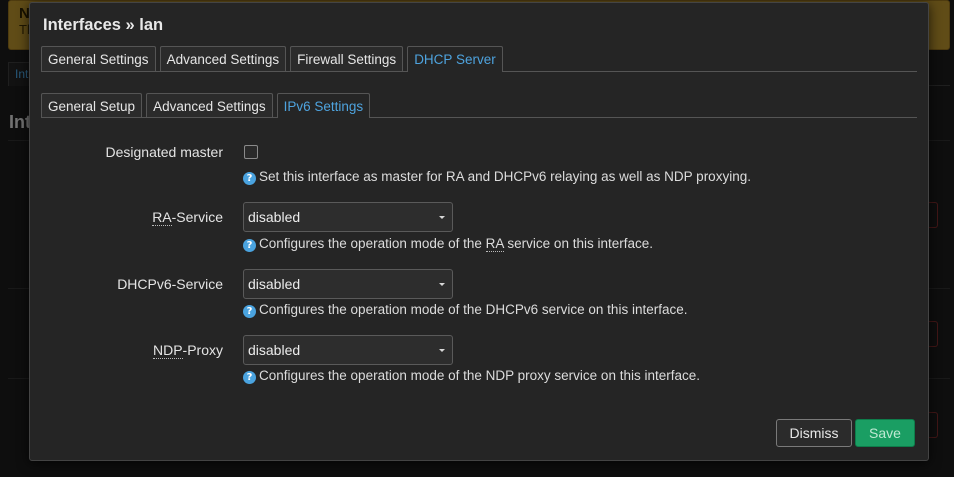  Describe the element at coordinates (209, 105) in the screenshot. I see `subtab-advanced-settings: Advanced Settings` at that location.